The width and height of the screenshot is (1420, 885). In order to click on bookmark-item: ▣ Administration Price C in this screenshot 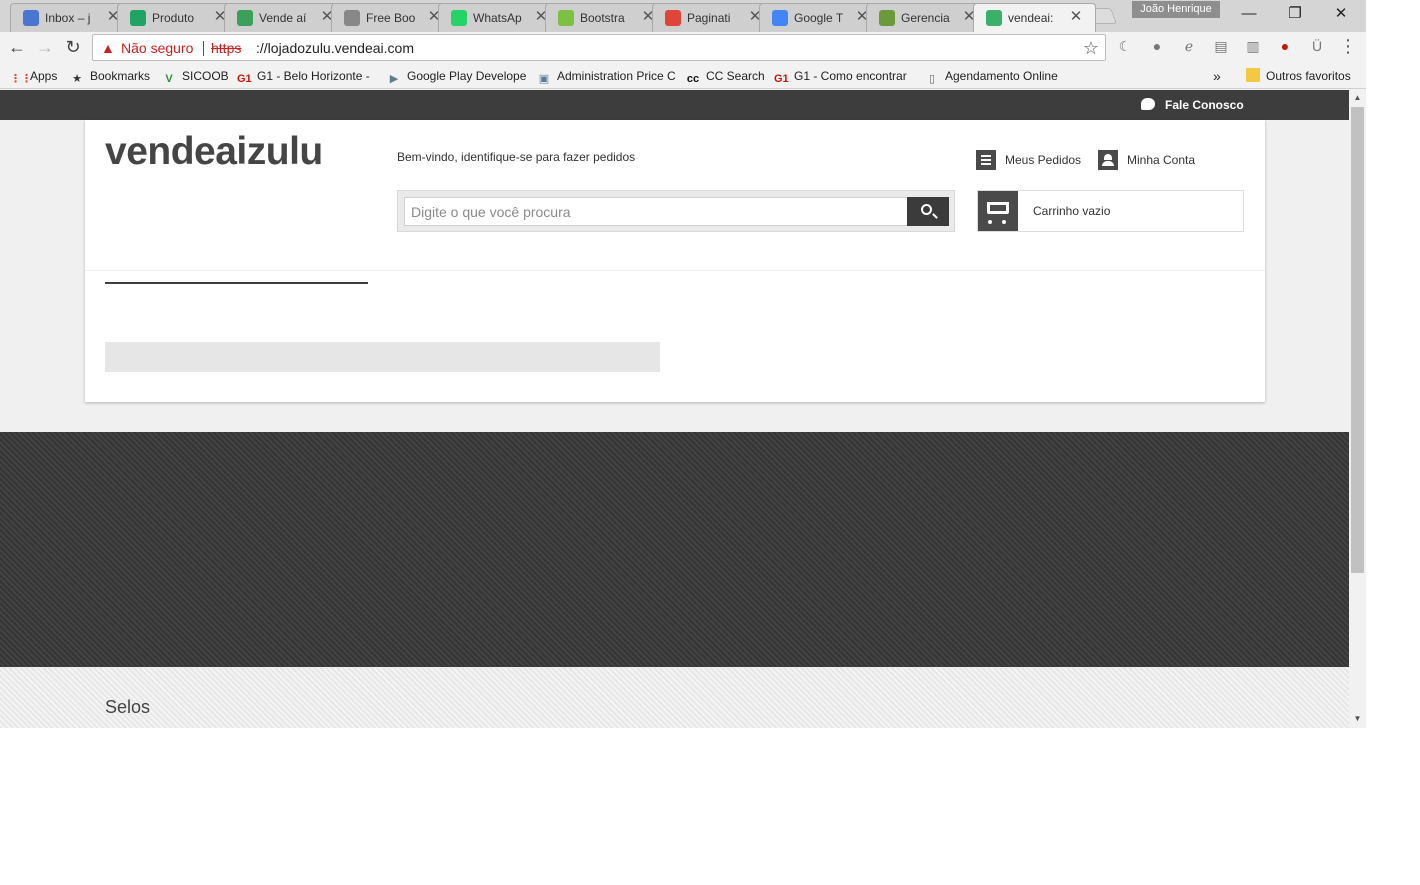, I will do `click(607, 76)`.